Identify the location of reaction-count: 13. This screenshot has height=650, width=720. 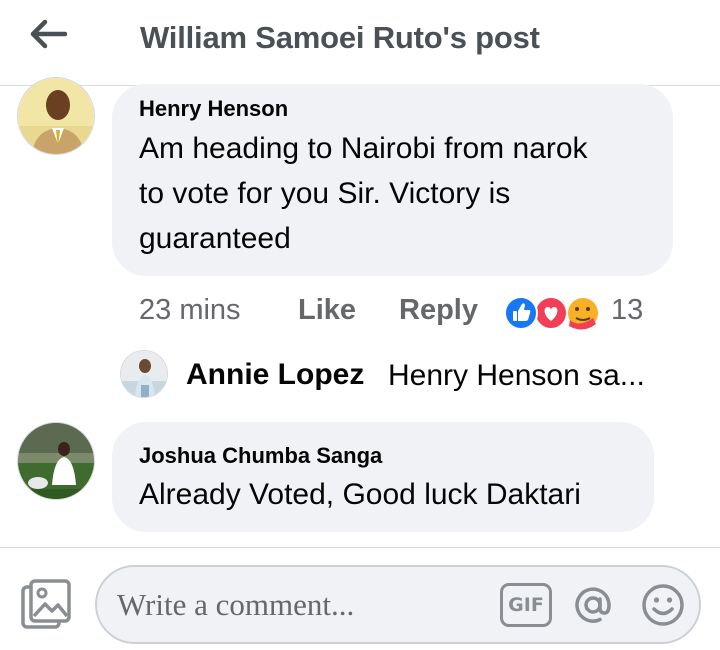
(627, 310).